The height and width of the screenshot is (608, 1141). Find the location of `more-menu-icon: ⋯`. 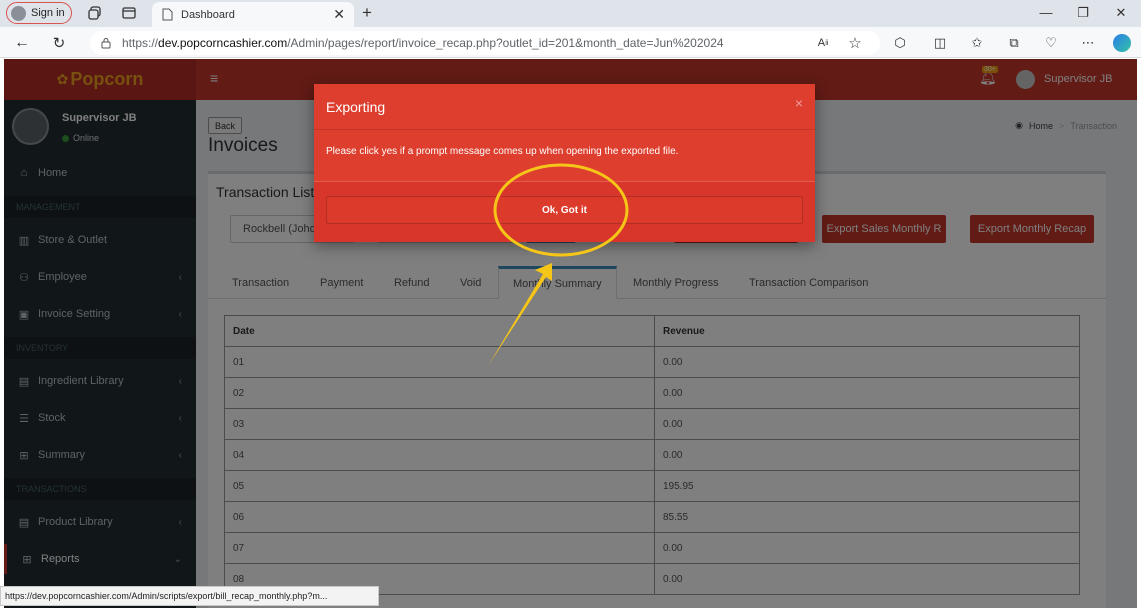

more-menu-icon: ⋯ is located at coordinates (1088, 43).